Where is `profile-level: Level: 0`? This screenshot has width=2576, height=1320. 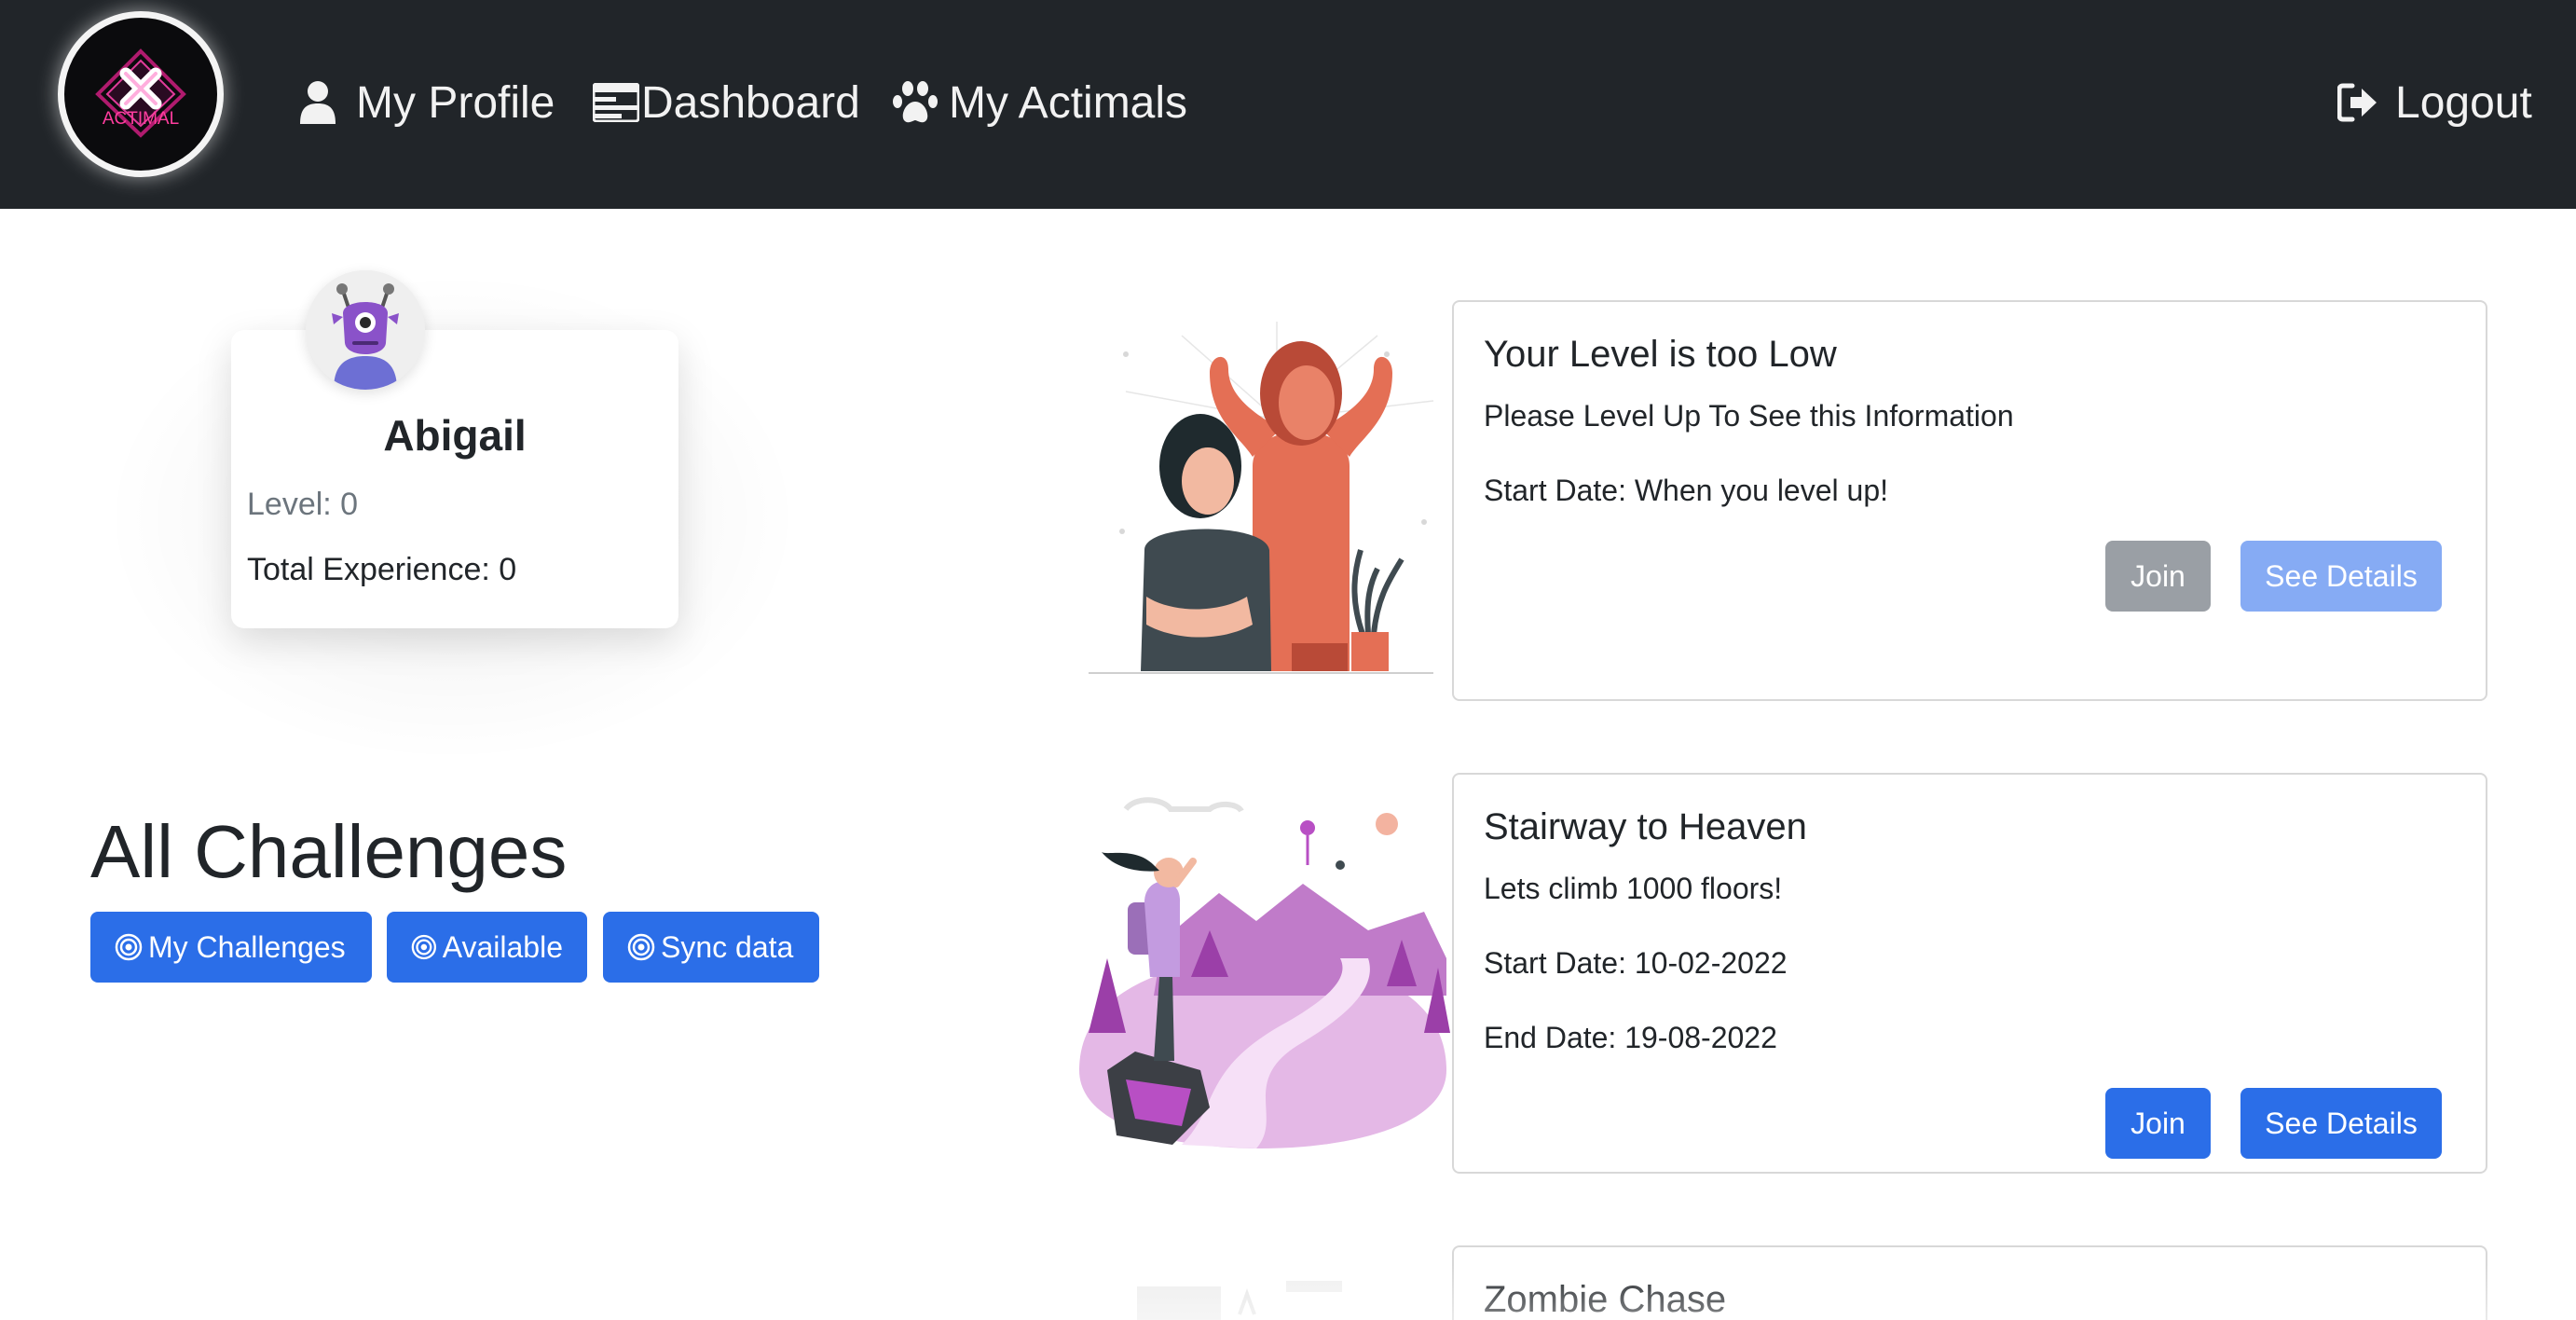
profile-level: Level: 0 is located at coordinates (303, 504).